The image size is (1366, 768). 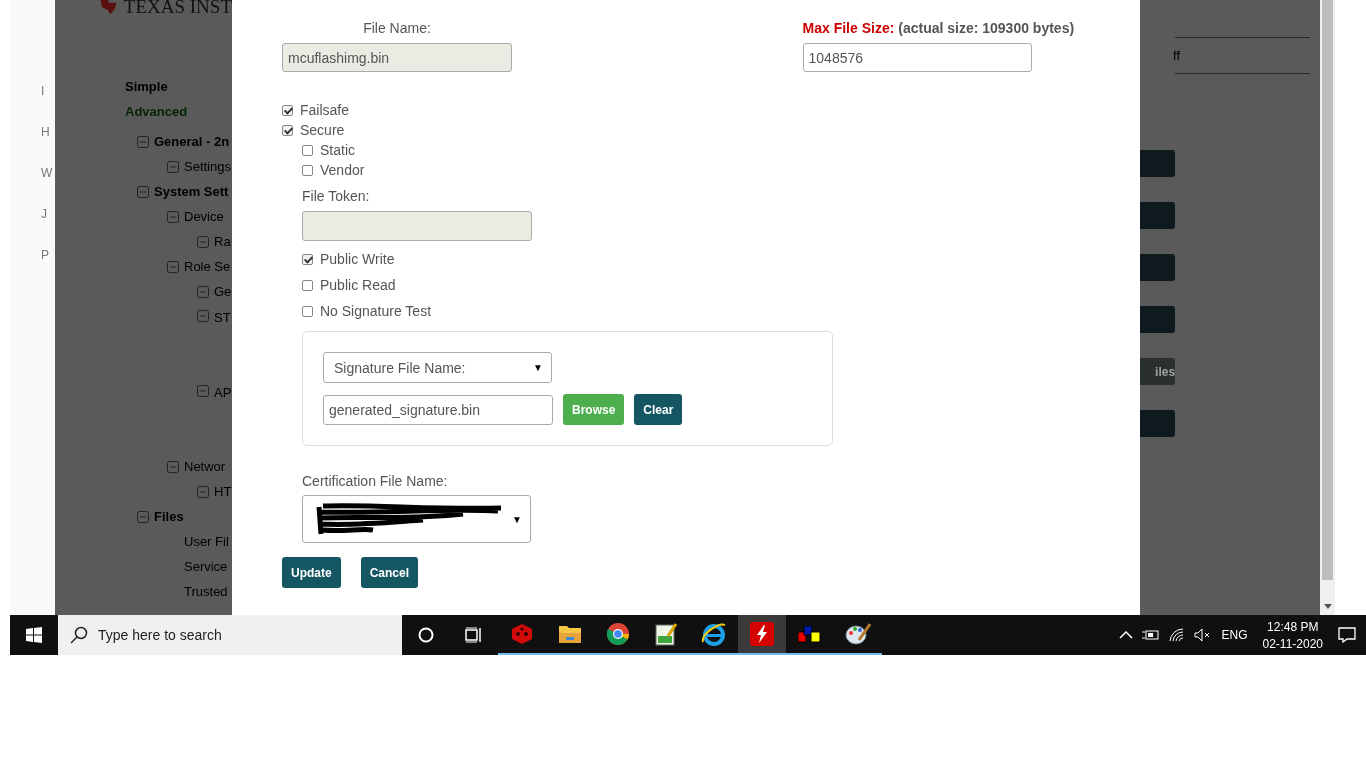 I want to click on checkbox-label: No Signature Test, so click(x=376, y=311).